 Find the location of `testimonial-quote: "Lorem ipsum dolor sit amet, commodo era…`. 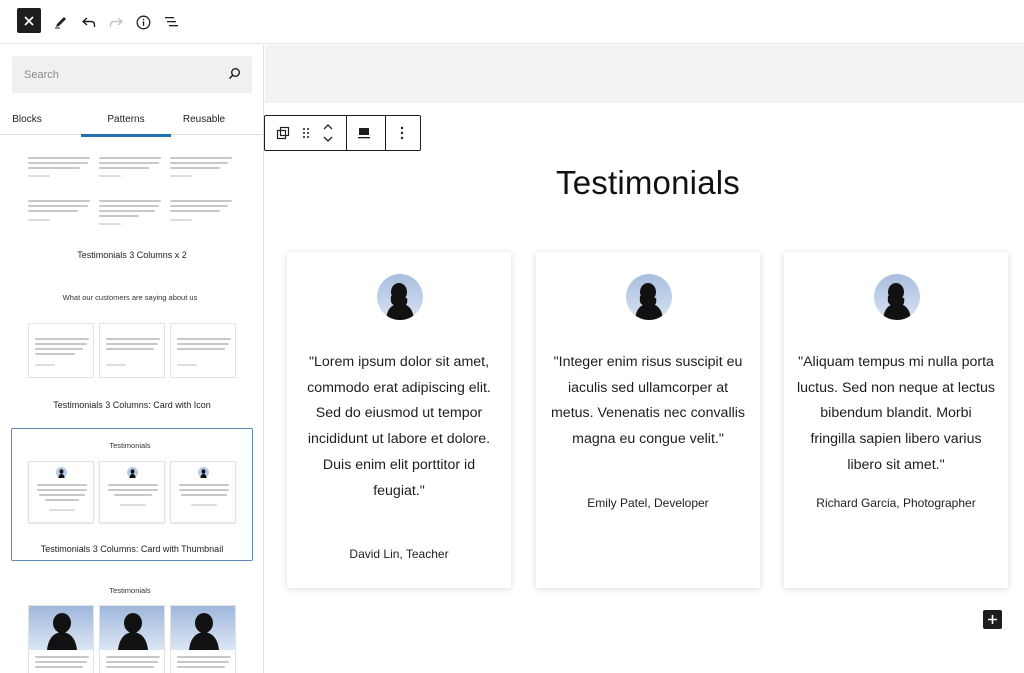

testimonial-quote: "Lorem ipsum dolor sit amet, commodo era… is located at coordinates (399, 426).